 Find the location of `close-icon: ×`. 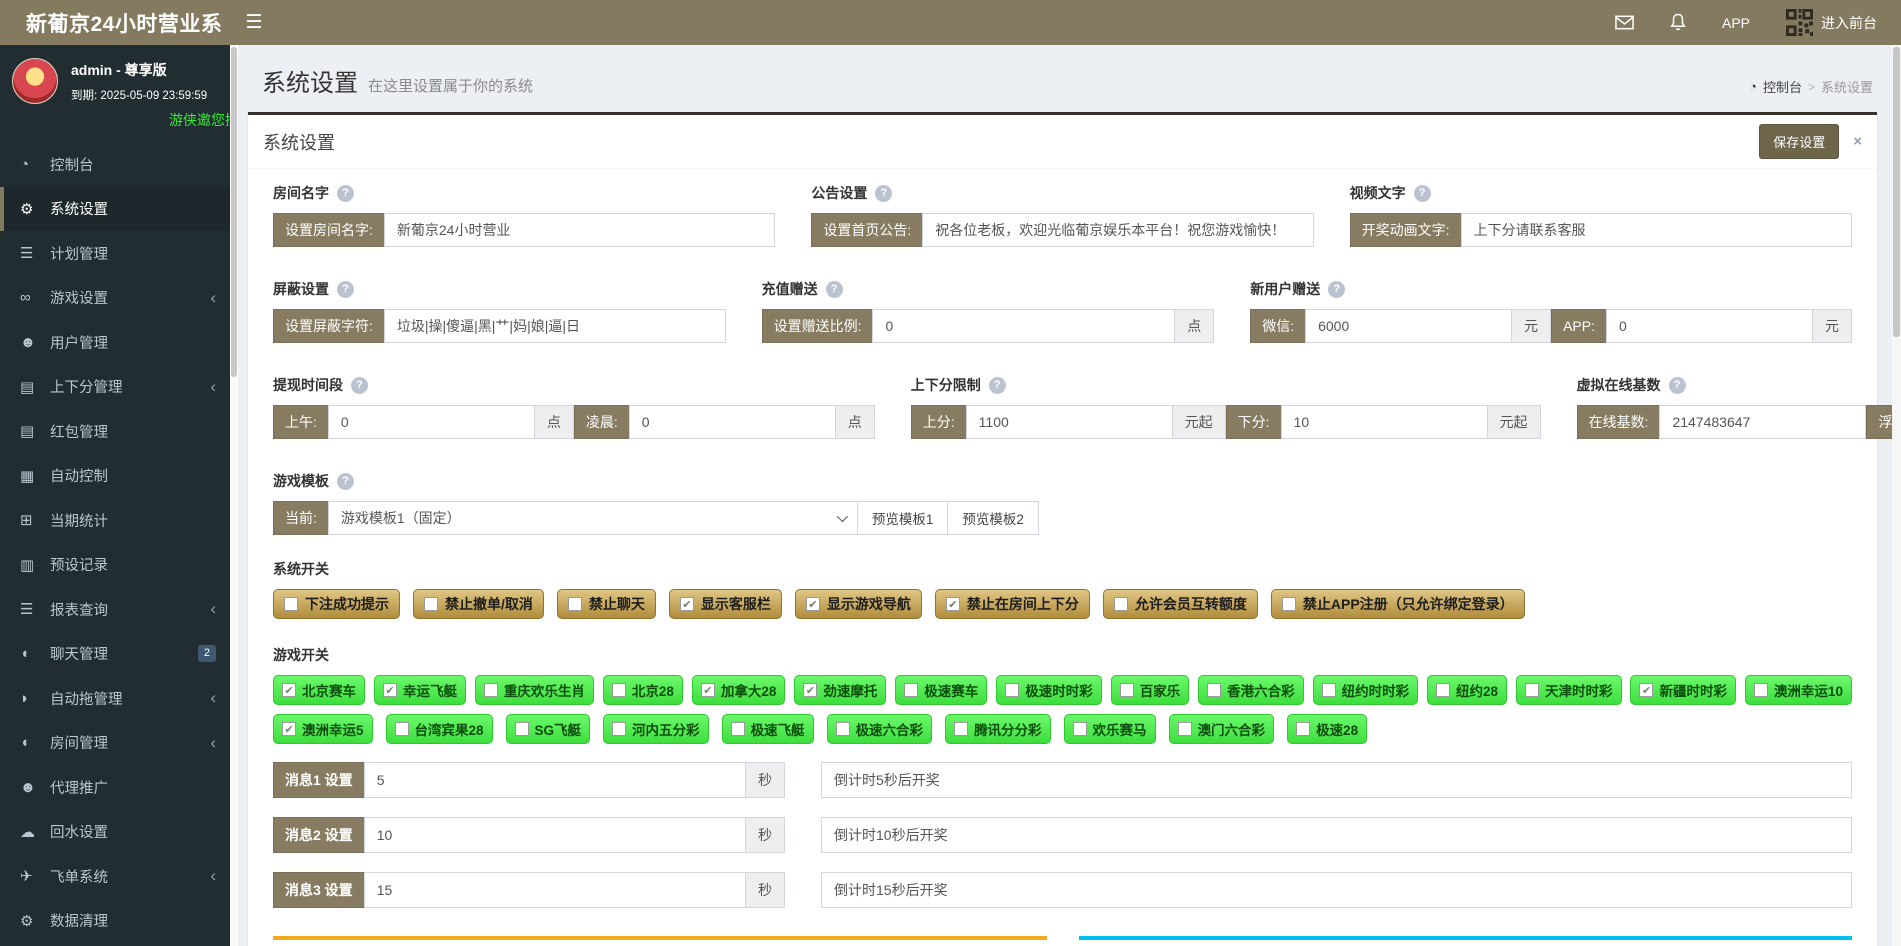

close-icon: × is located at coordinates (1857, 141).